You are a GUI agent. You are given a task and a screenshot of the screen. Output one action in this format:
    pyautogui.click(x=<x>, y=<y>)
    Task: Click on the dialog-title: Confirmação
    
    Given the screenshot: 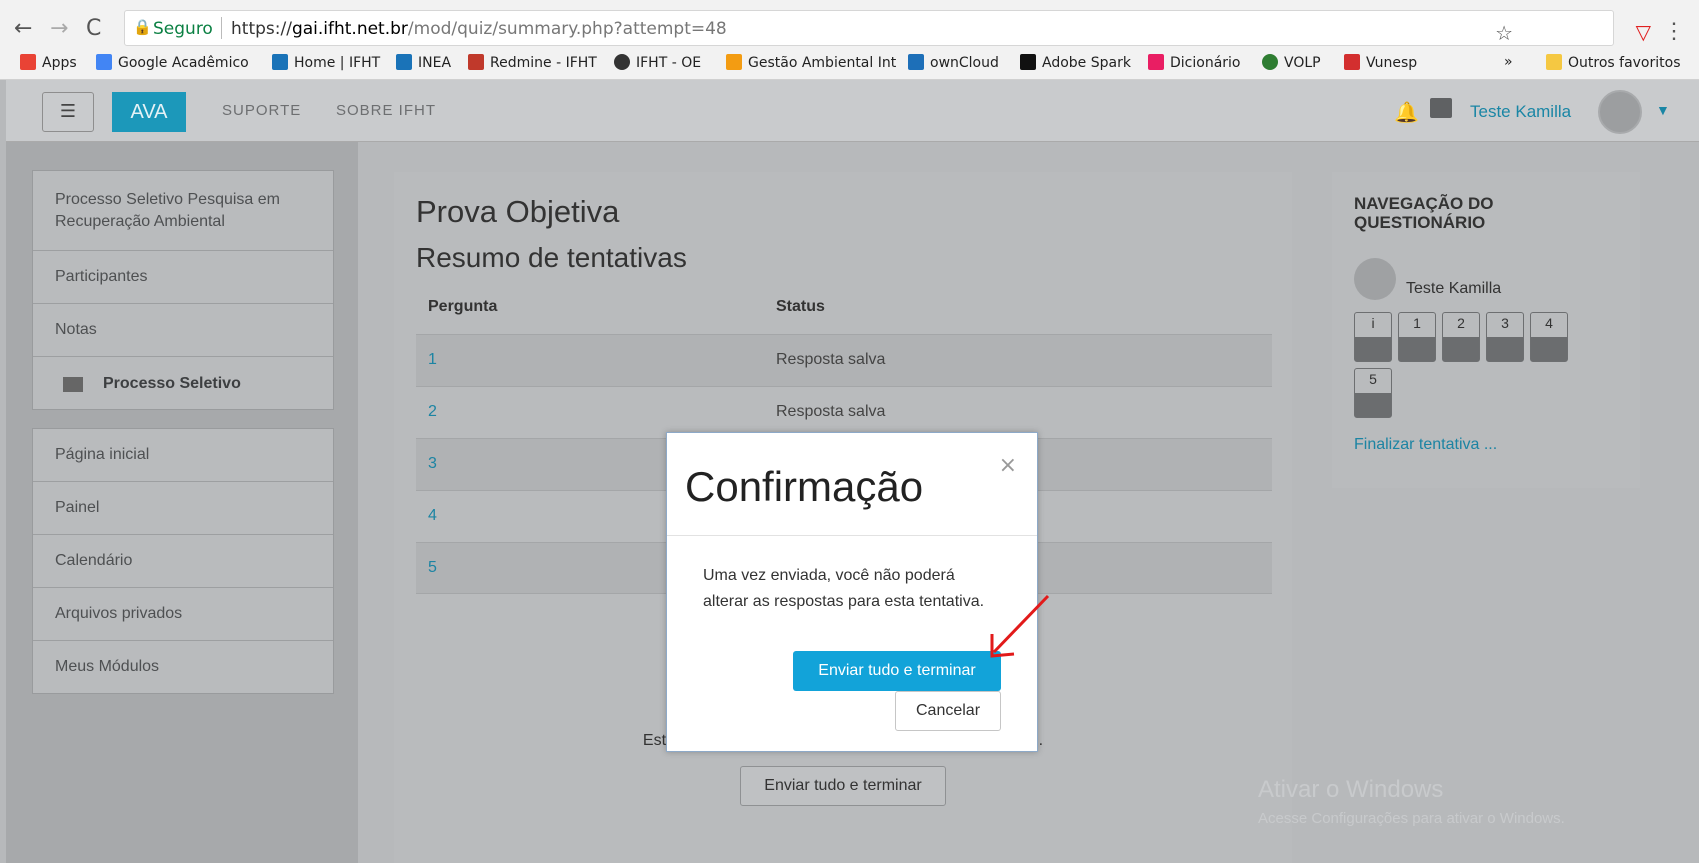 What is the action you would take?
    pyautogui.click(x=804, y=486)
    